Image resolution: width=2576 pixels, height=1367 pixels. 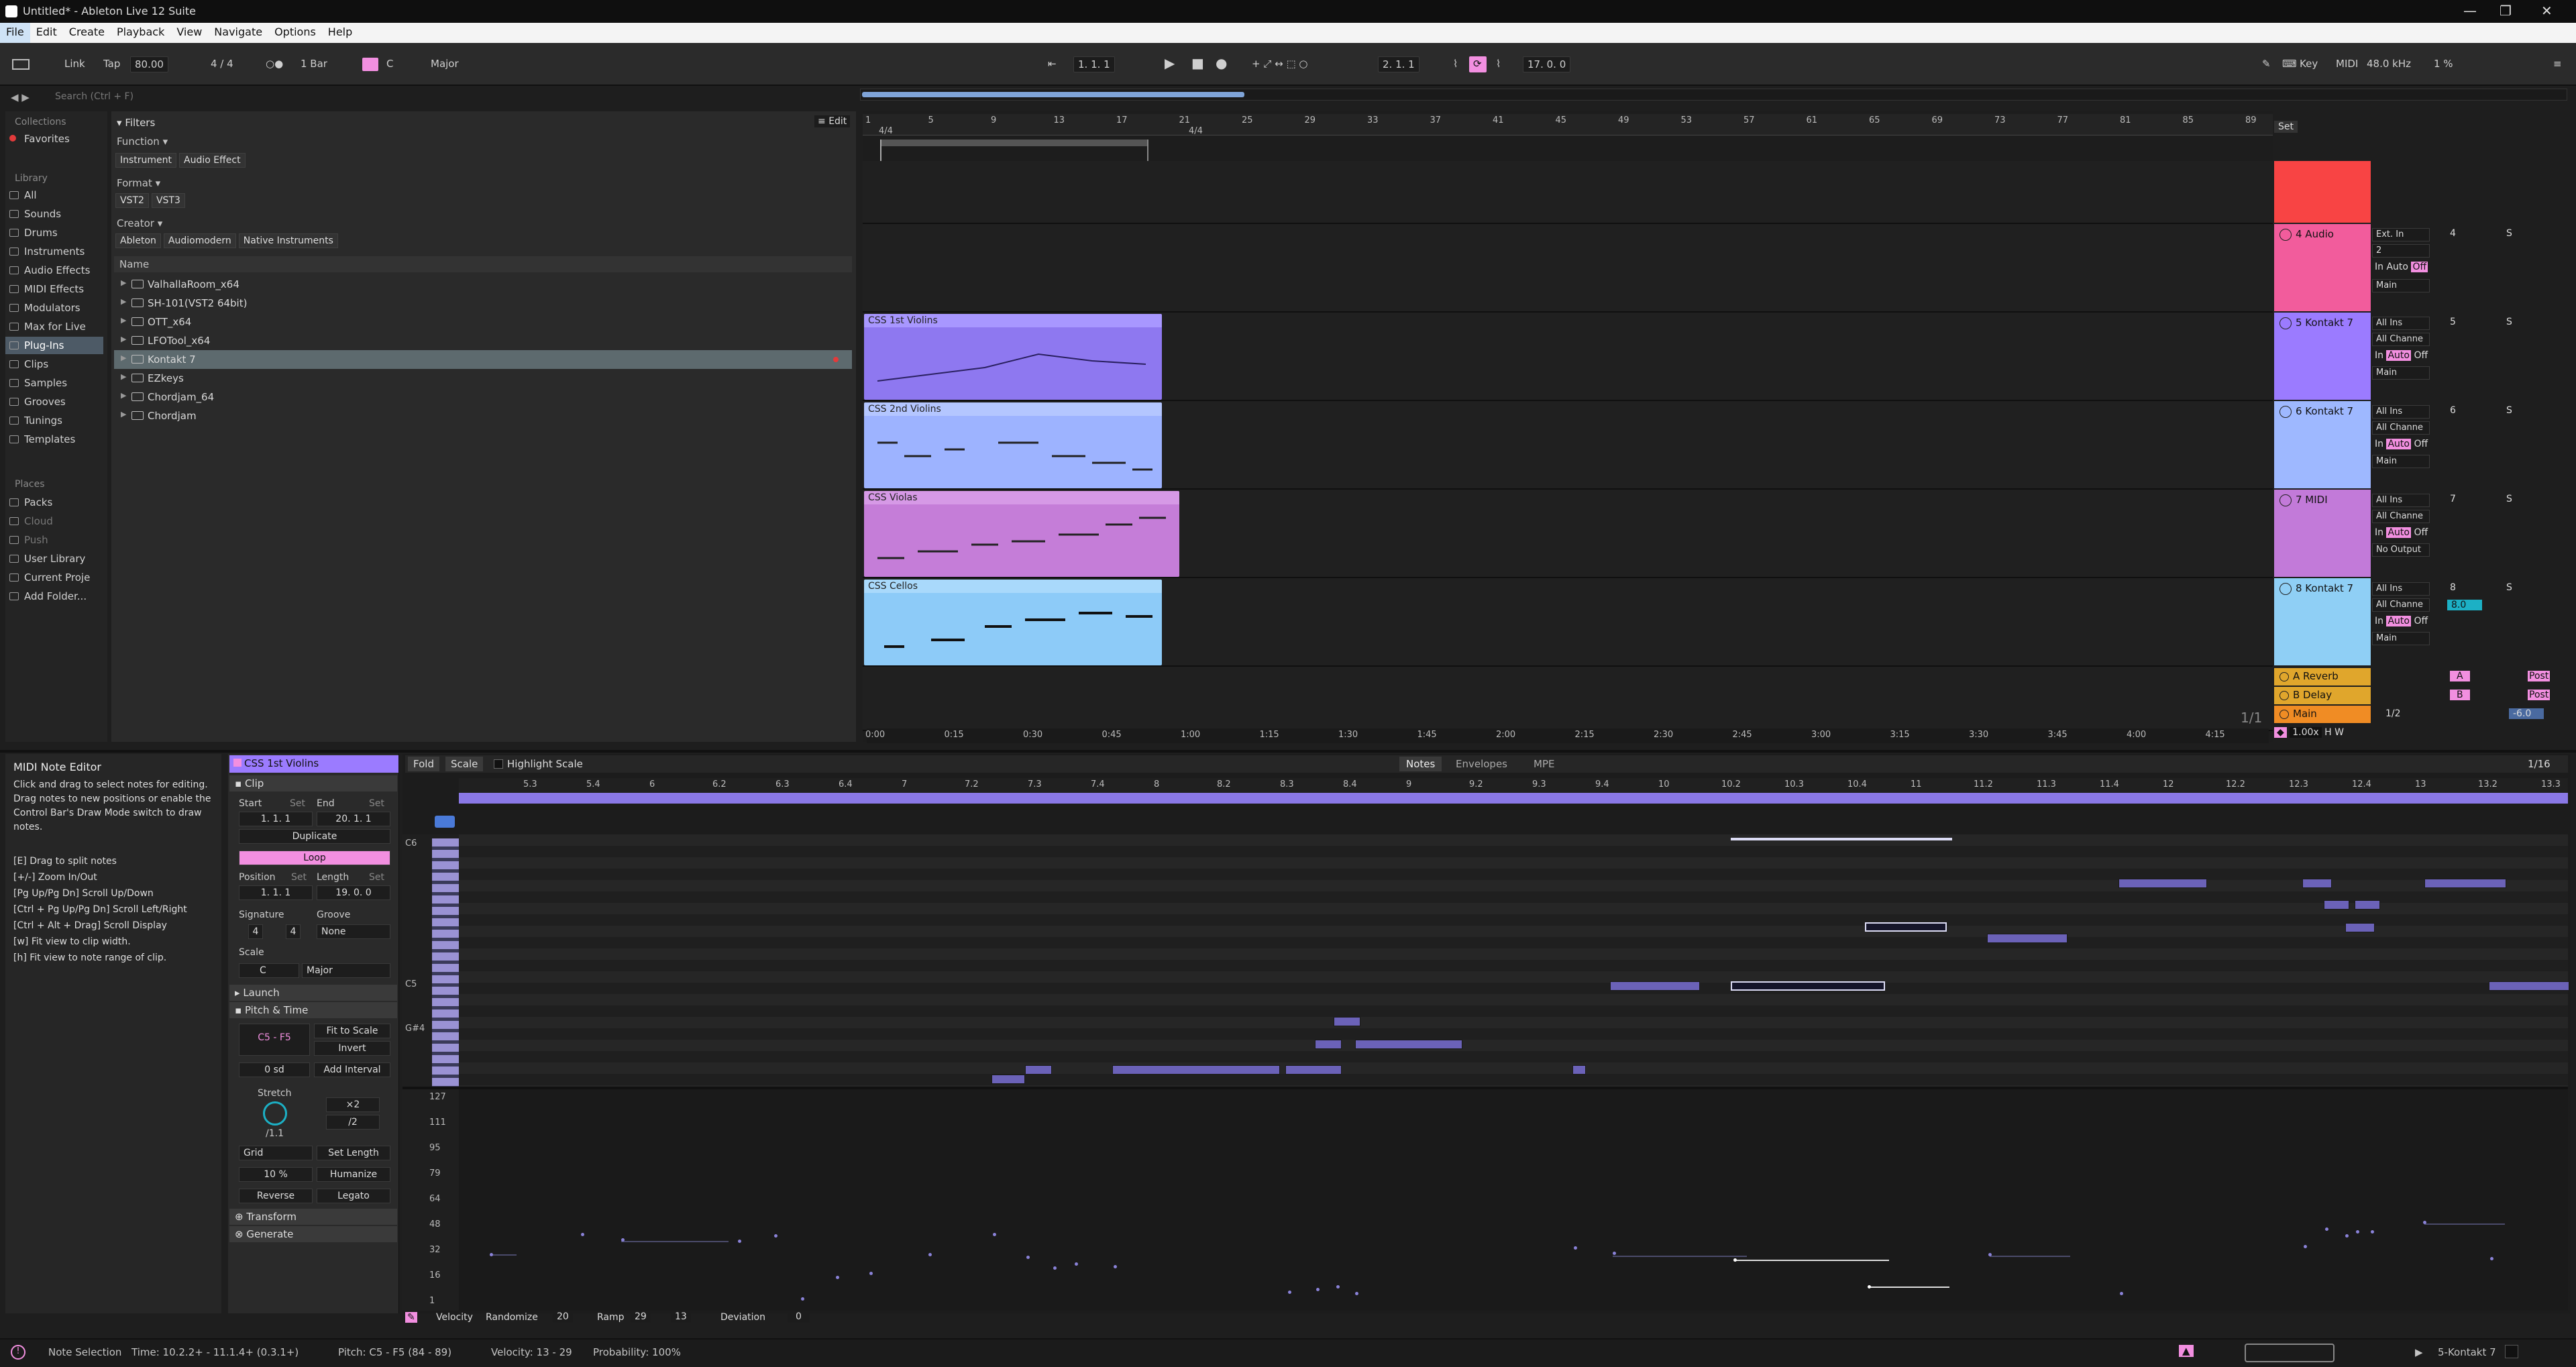 I want to click on zoom-level: 1.00x, so click(x=2306, y=733).